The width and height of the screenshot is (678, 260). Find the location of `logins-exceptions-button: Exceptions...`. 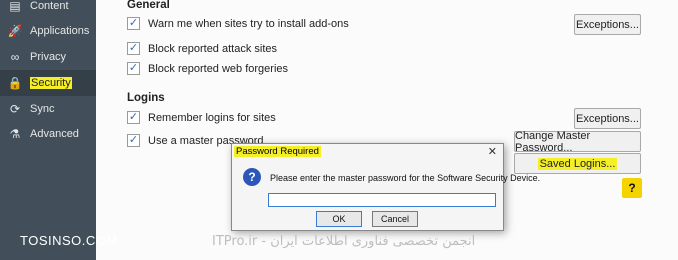

logins-exceptions-button: Exceptions... is located at coordinates (607, 118).